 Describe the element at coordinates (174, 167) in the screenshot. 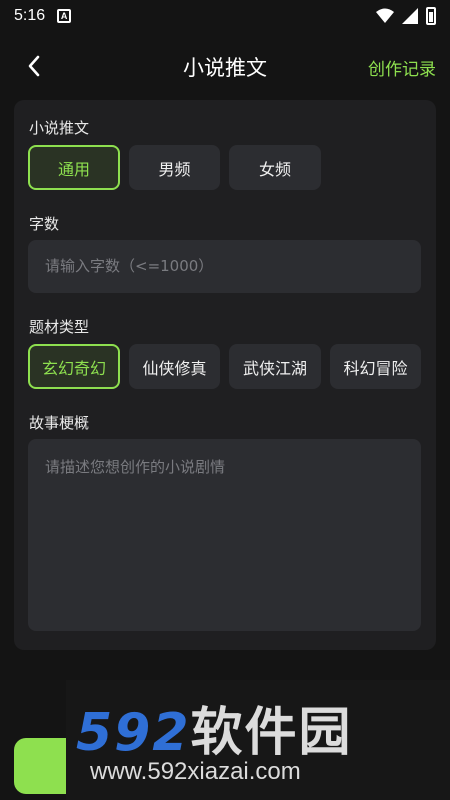

I see `category-option-male: 男频` at that location.